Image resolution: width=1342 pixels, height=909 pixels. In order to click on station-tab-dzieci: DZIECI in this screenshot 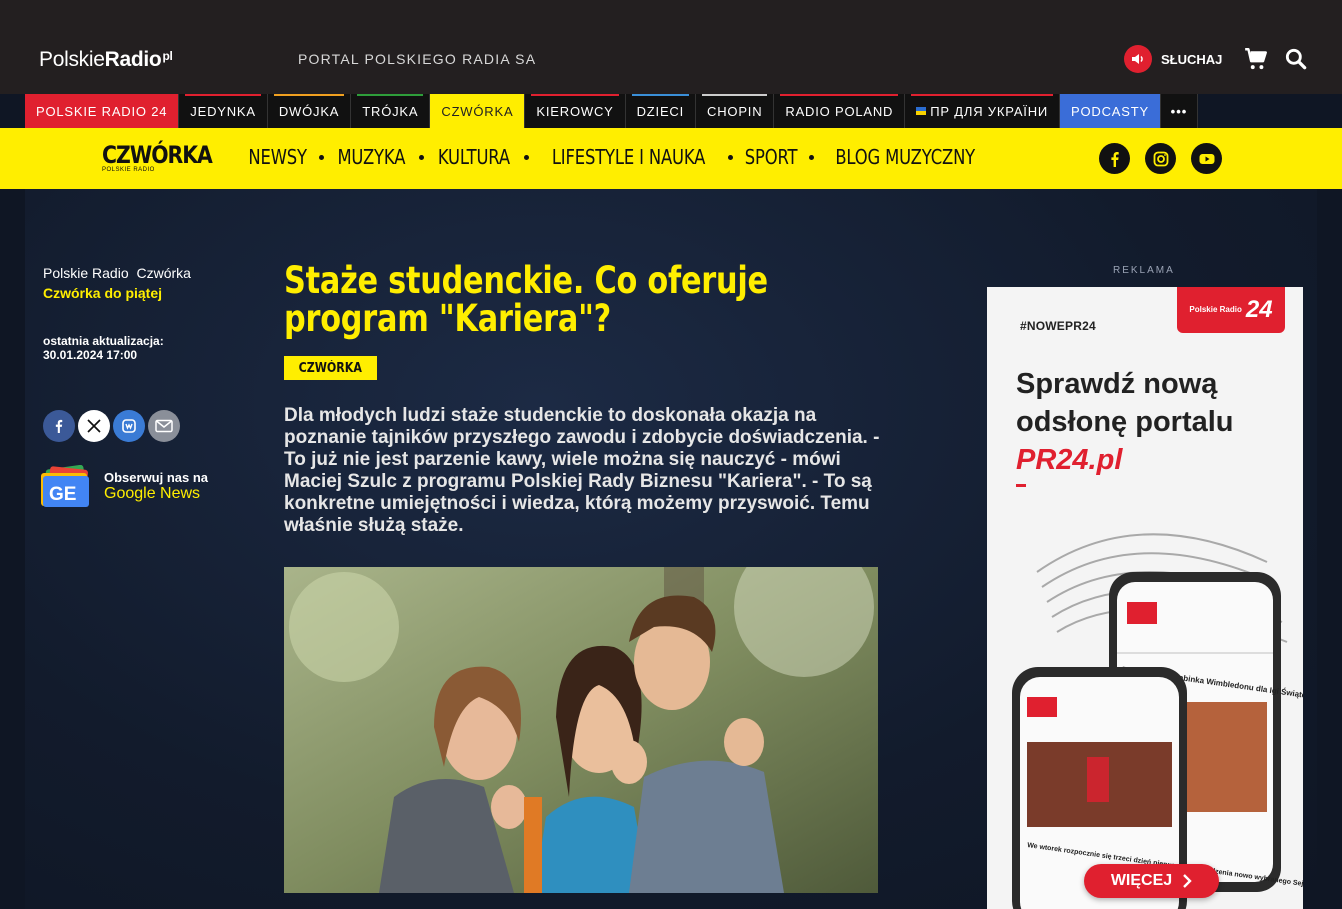, I will do `click(661, 111)`.